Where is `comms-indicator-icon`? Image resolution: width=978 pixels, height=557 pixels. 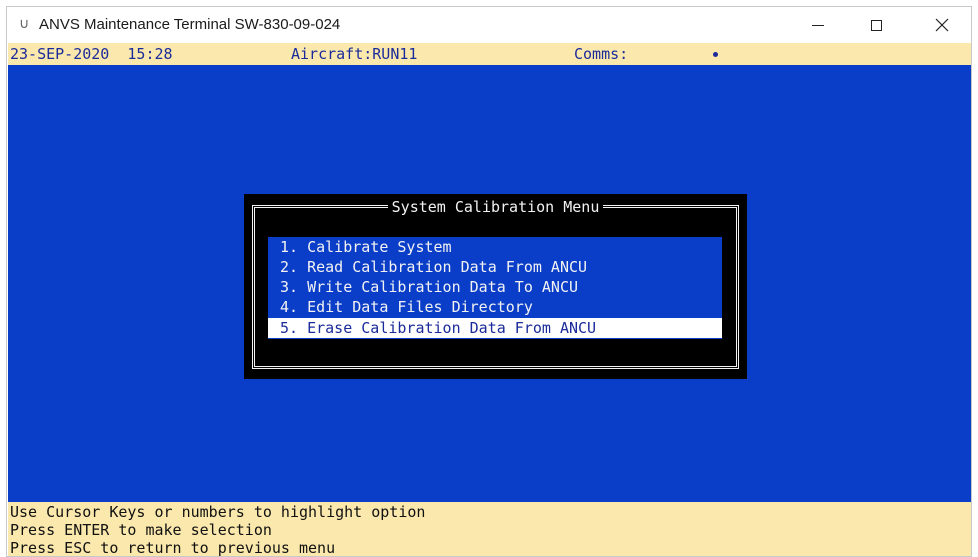
comms-indicator-icon is located at coordinates (715, 54).